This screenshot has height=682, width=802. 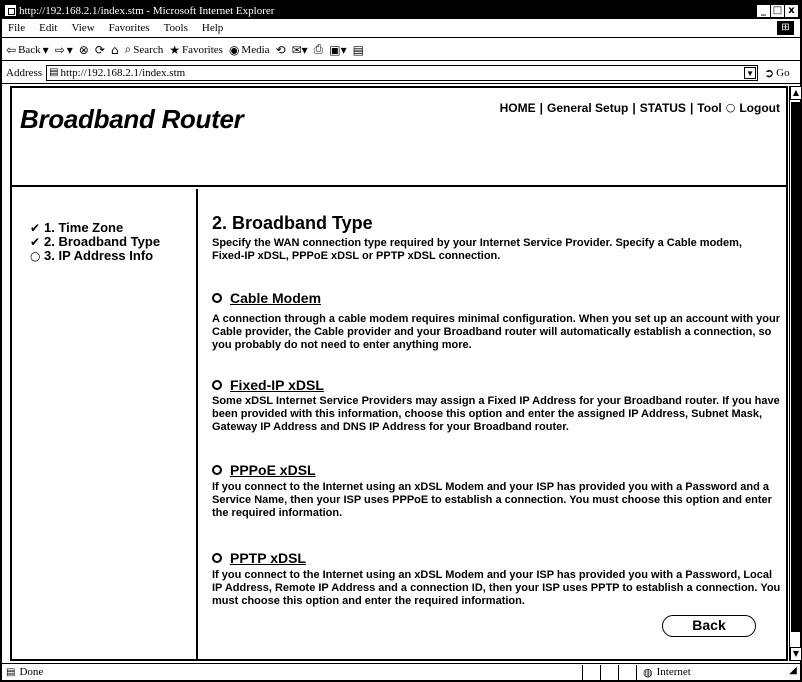 What do you see at coordinates (273, 470) in the screenshot?
I see `option-label: PPPoE xDSL` at bounding box center [273, 470].